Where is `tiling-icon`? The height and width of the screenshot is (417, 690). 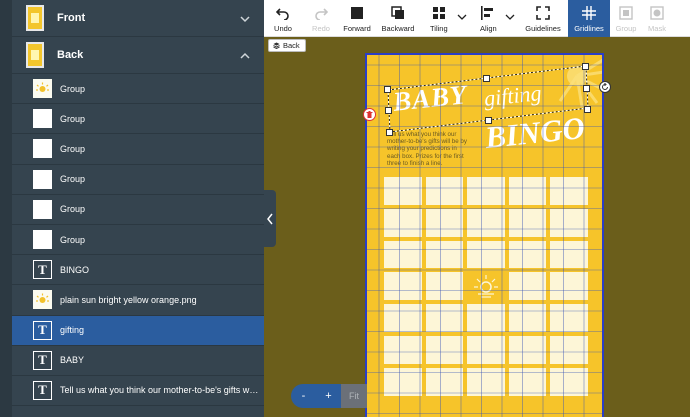 tiling-icon is located at coordinates (439, 13).